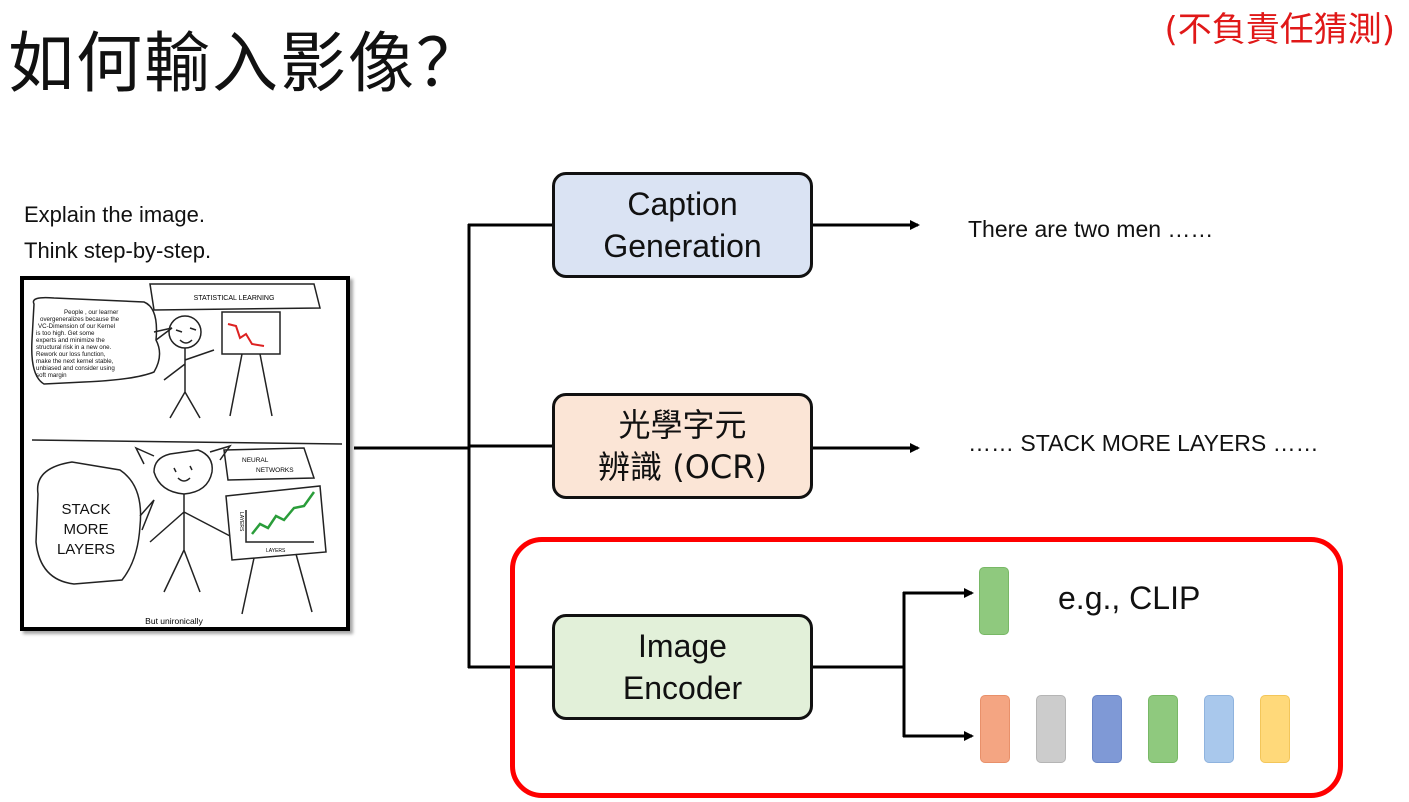  I want to click on encoder-box-line-1: Image, so click(682, 646).